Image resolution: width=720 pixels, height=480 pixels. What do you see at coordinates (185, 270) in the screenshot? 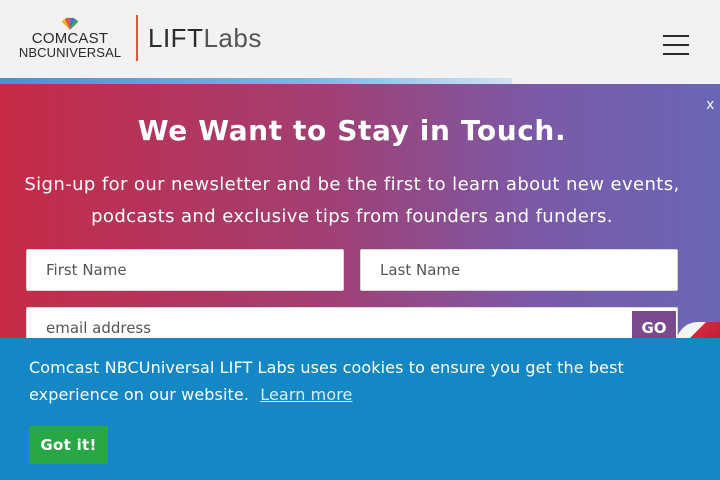
I see `first-name-input` at bounding box center [185, 270].